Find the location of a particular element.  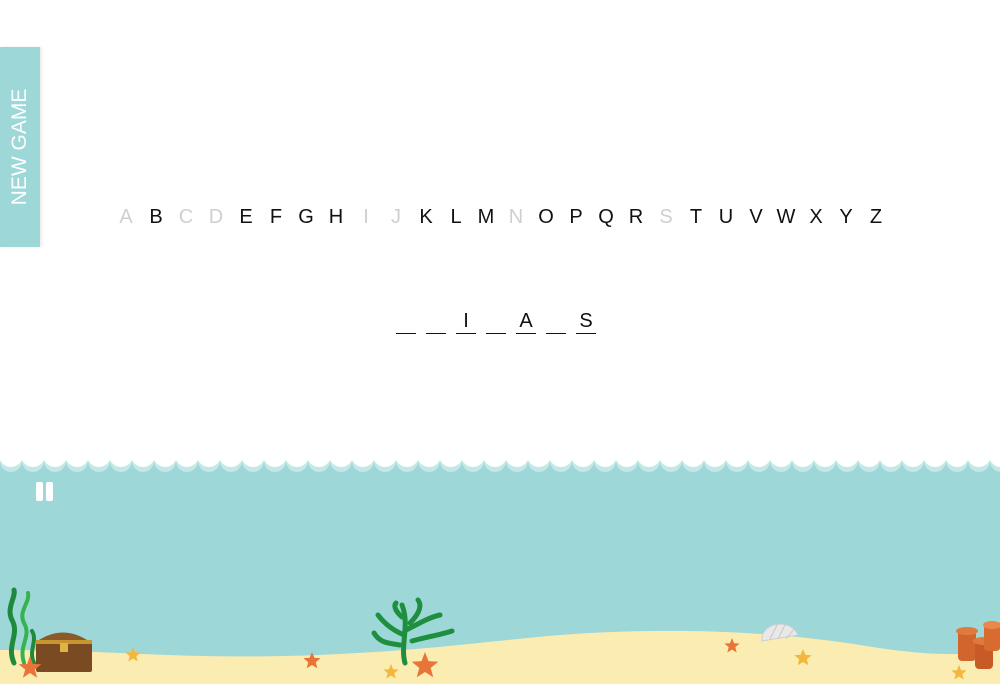

letter-key-o: O is located at coordinates (546, 217).